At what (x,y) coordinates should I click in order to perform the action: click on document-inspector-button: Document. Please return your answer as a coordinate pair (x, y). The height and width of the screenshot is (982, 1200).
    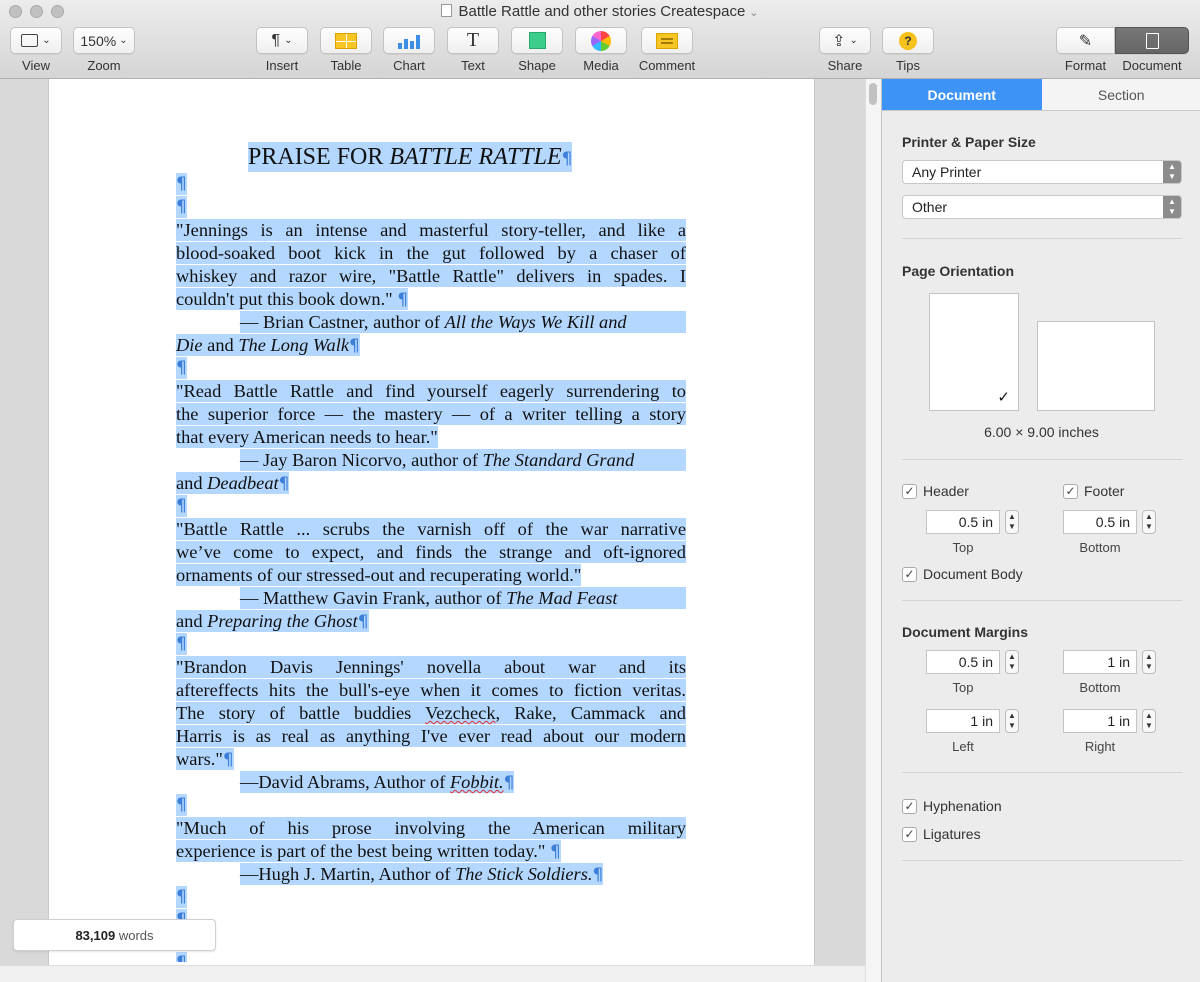
    Looking at the image, I should click on (1152, 50).